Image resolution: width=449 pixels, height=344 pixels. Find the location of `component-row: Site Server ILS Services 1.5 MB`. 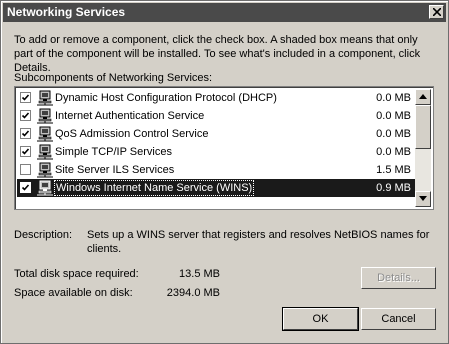

component-row: Site Server ILS Services 1.5 MB is located at coordinates (217, 170).